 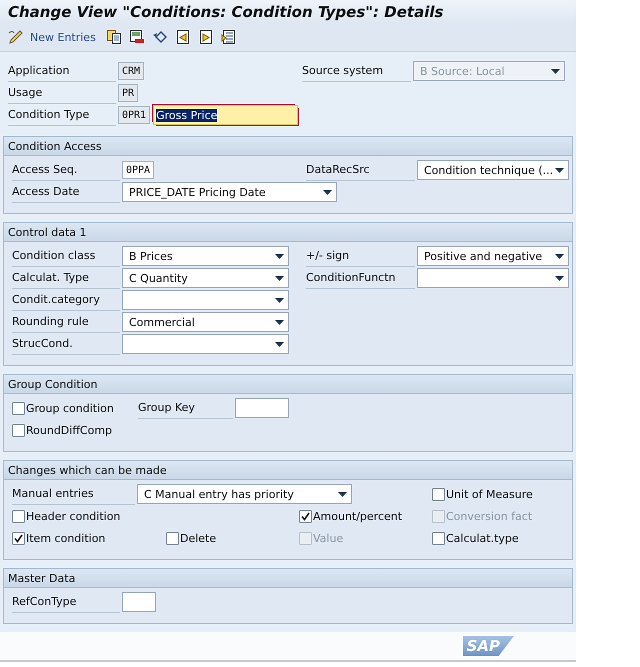 What do you see at coordinates (205, 278) in the screenshot?
I see `dropdown-field: C Quantity` at bounding box center [205, 278].